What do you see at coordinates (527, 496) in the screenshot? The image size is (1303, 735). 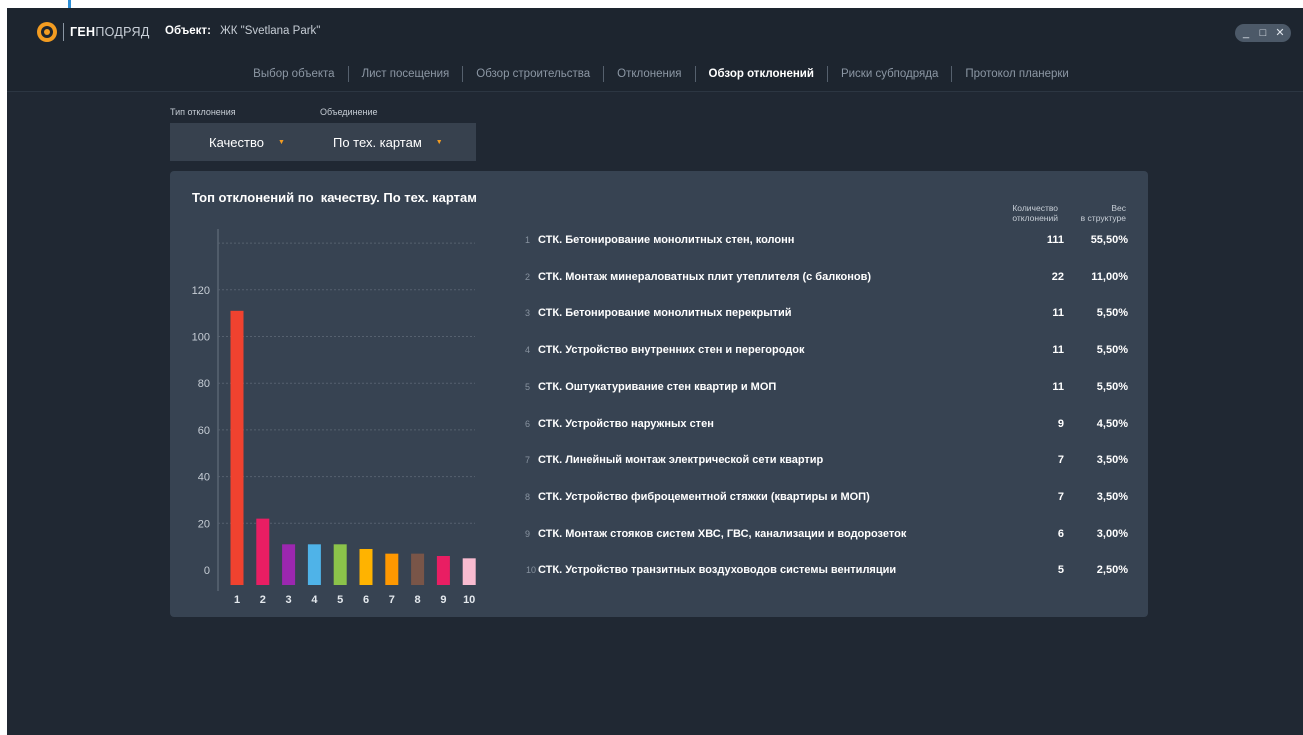 I see `row-rank: 8` at bounding box center [527, 496].